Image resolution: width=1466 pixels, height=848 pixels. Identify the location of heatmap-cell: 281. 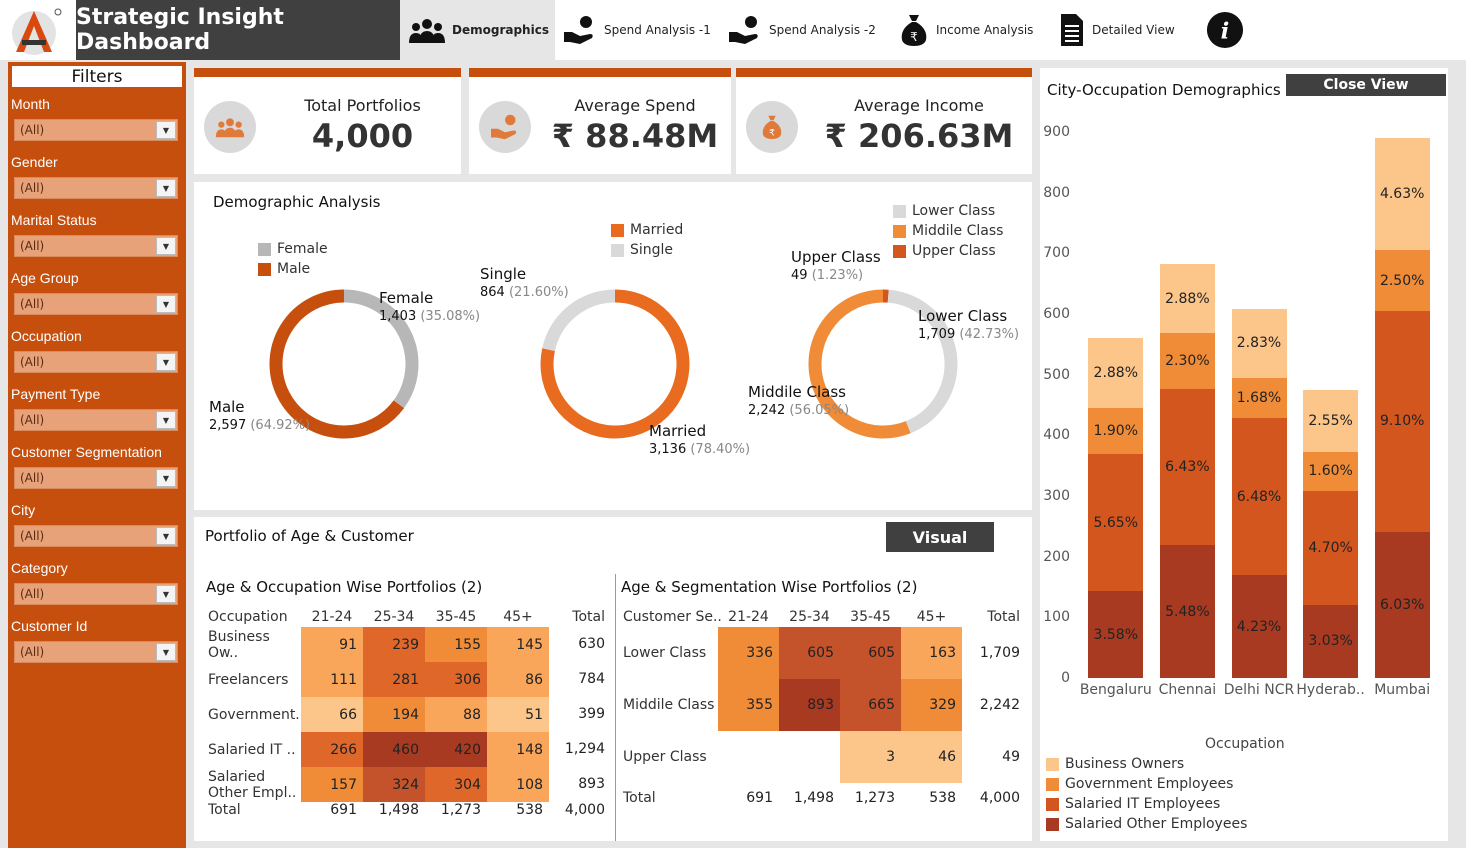
(394, 679).